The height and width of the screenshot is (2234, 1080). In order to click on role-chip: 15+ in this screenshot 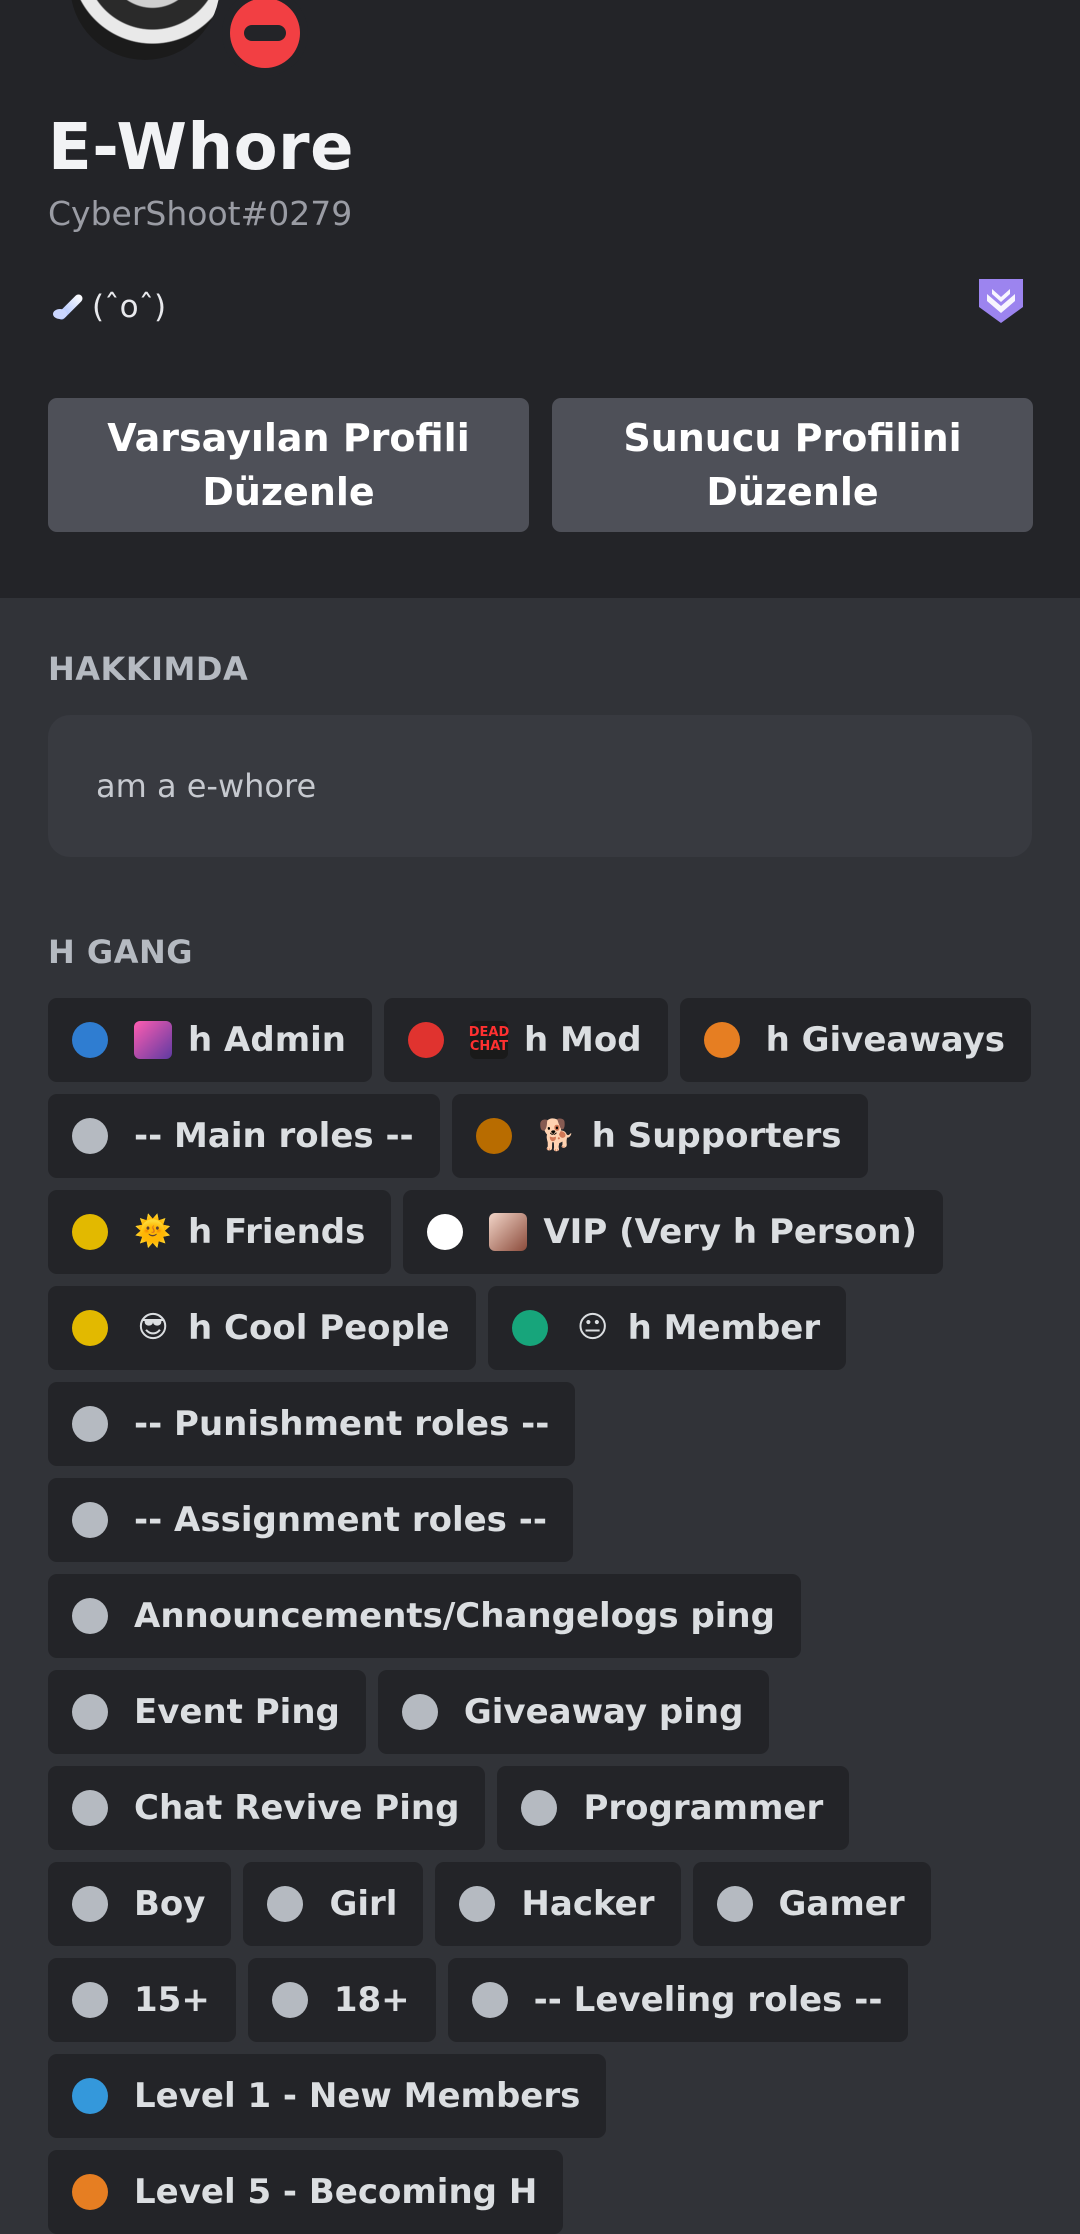, I will do `click(142, 2000)`.